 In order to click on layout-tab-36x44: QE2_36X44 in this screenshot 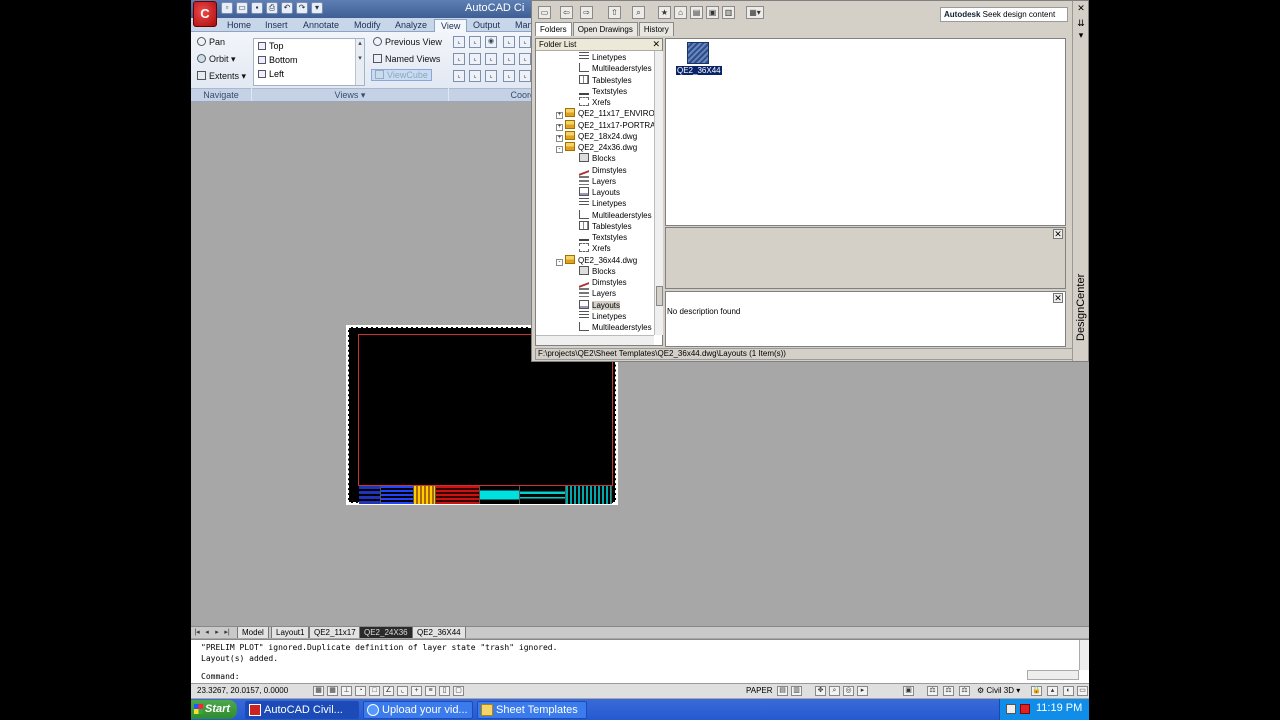, I will do `click(439, 632)`.